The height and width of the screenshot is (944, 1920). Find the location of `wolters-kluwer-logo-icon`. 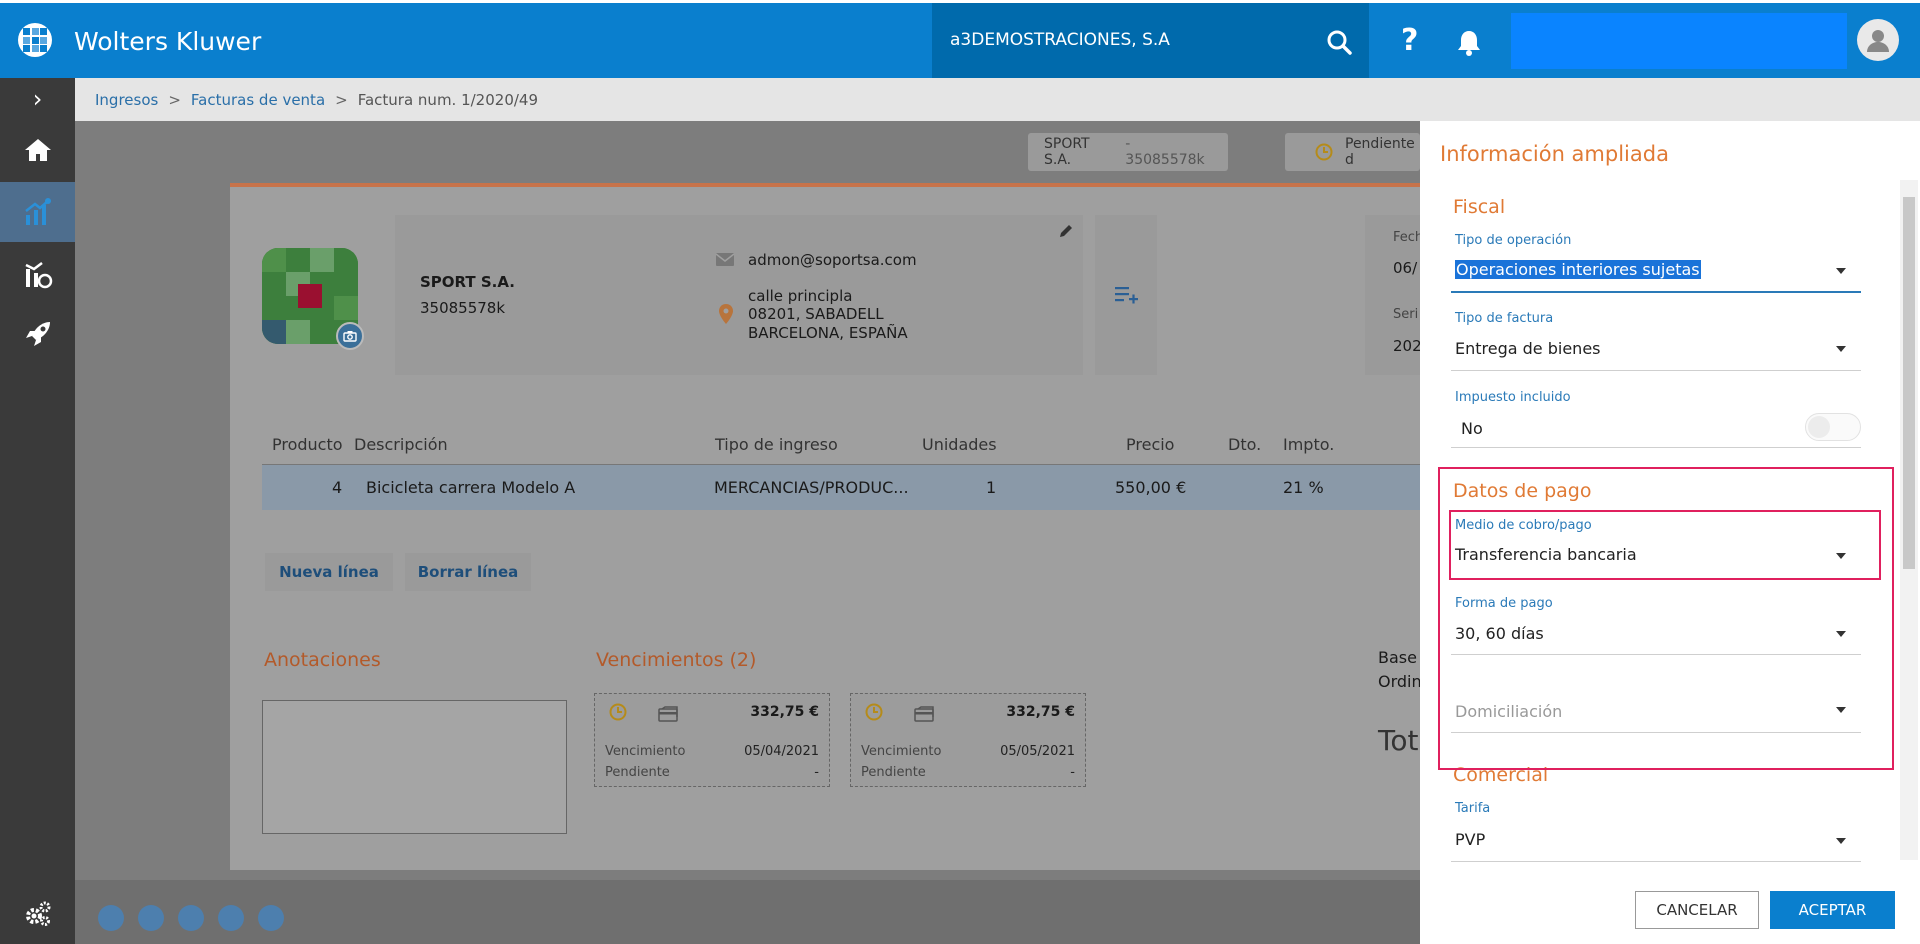

wolters-kluwer-logo-icon is located at coordinates (35, 40).